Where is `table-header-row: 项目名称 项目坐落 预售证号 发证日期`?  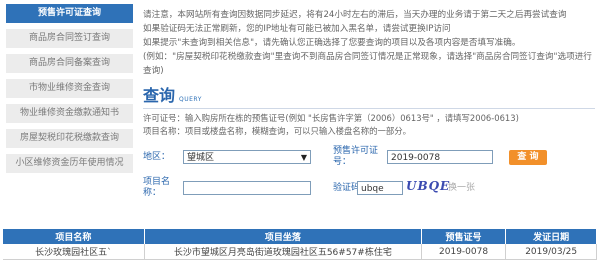
table-header-row: 项目名称 项目坐落 预售证号 发证日期 is located at coordinates (300, 236).